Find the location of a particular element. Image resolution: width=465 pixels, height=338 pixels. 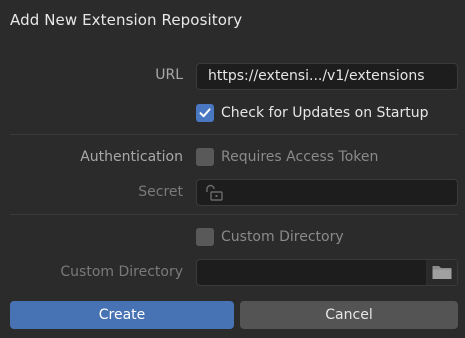

check-updates-checkbox is located at coordinates (205, 113).